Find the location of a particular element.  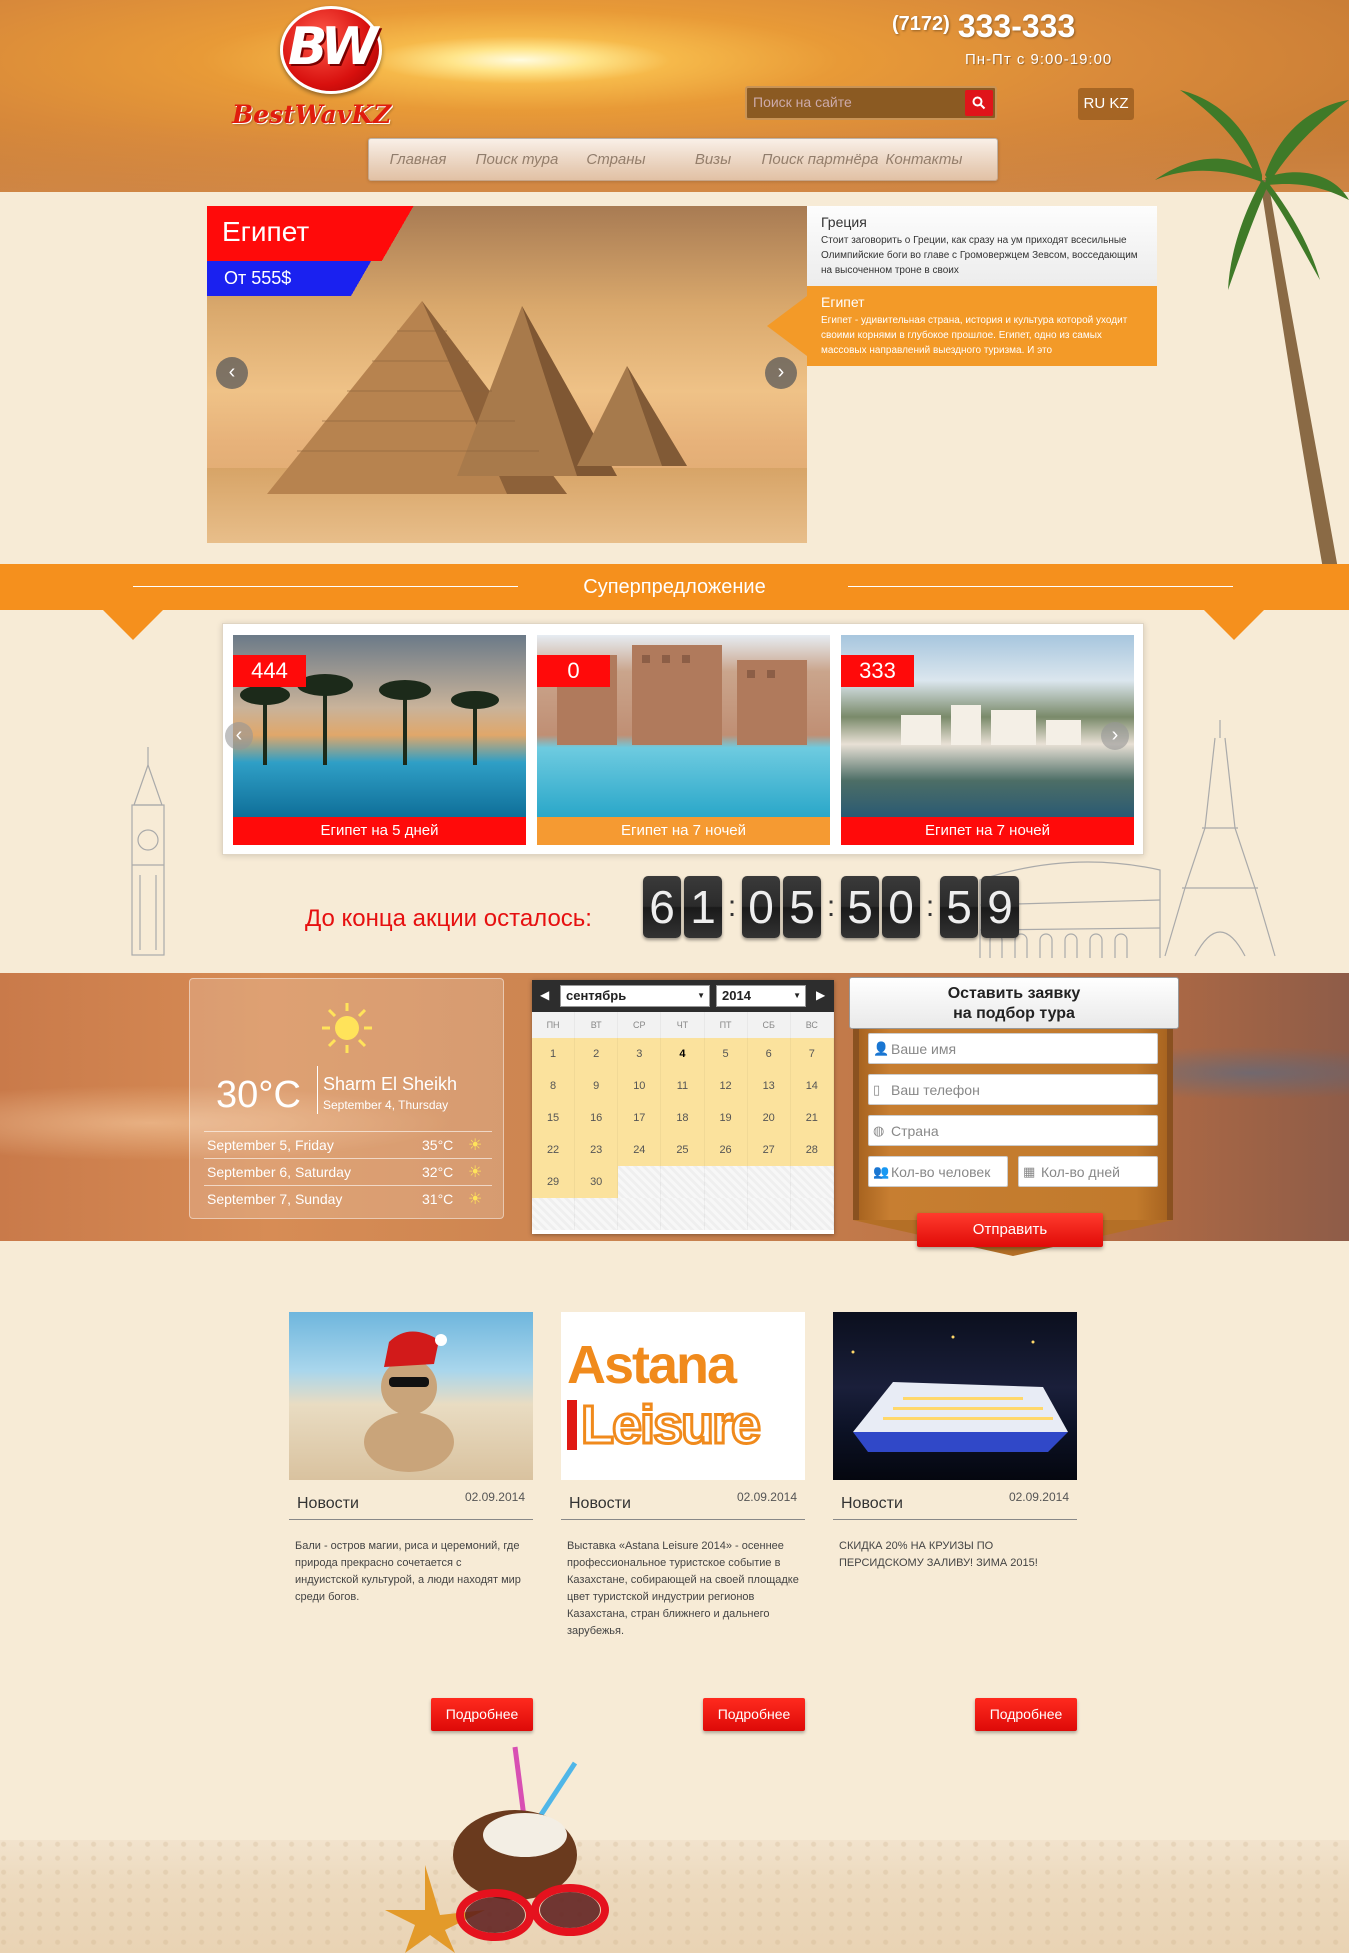

calendar-day: 2 is located at coordinates (597, 1054).